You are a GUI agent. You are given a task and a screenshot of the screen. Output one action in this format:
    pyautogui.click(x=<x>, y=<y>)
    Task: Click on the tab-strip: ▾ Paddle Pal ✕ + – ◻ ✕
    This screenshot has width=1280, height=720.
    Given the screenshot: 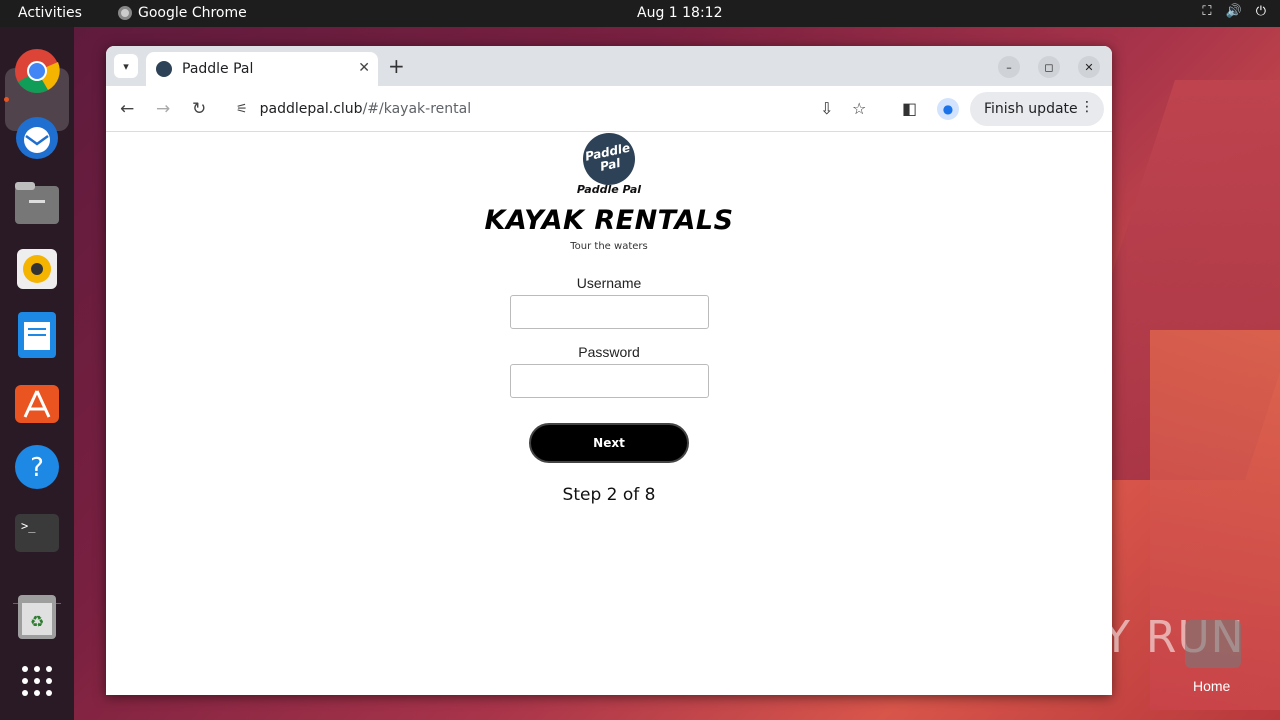 What is the action you would take?
    pyautogui.click(x=609, y=66)
    